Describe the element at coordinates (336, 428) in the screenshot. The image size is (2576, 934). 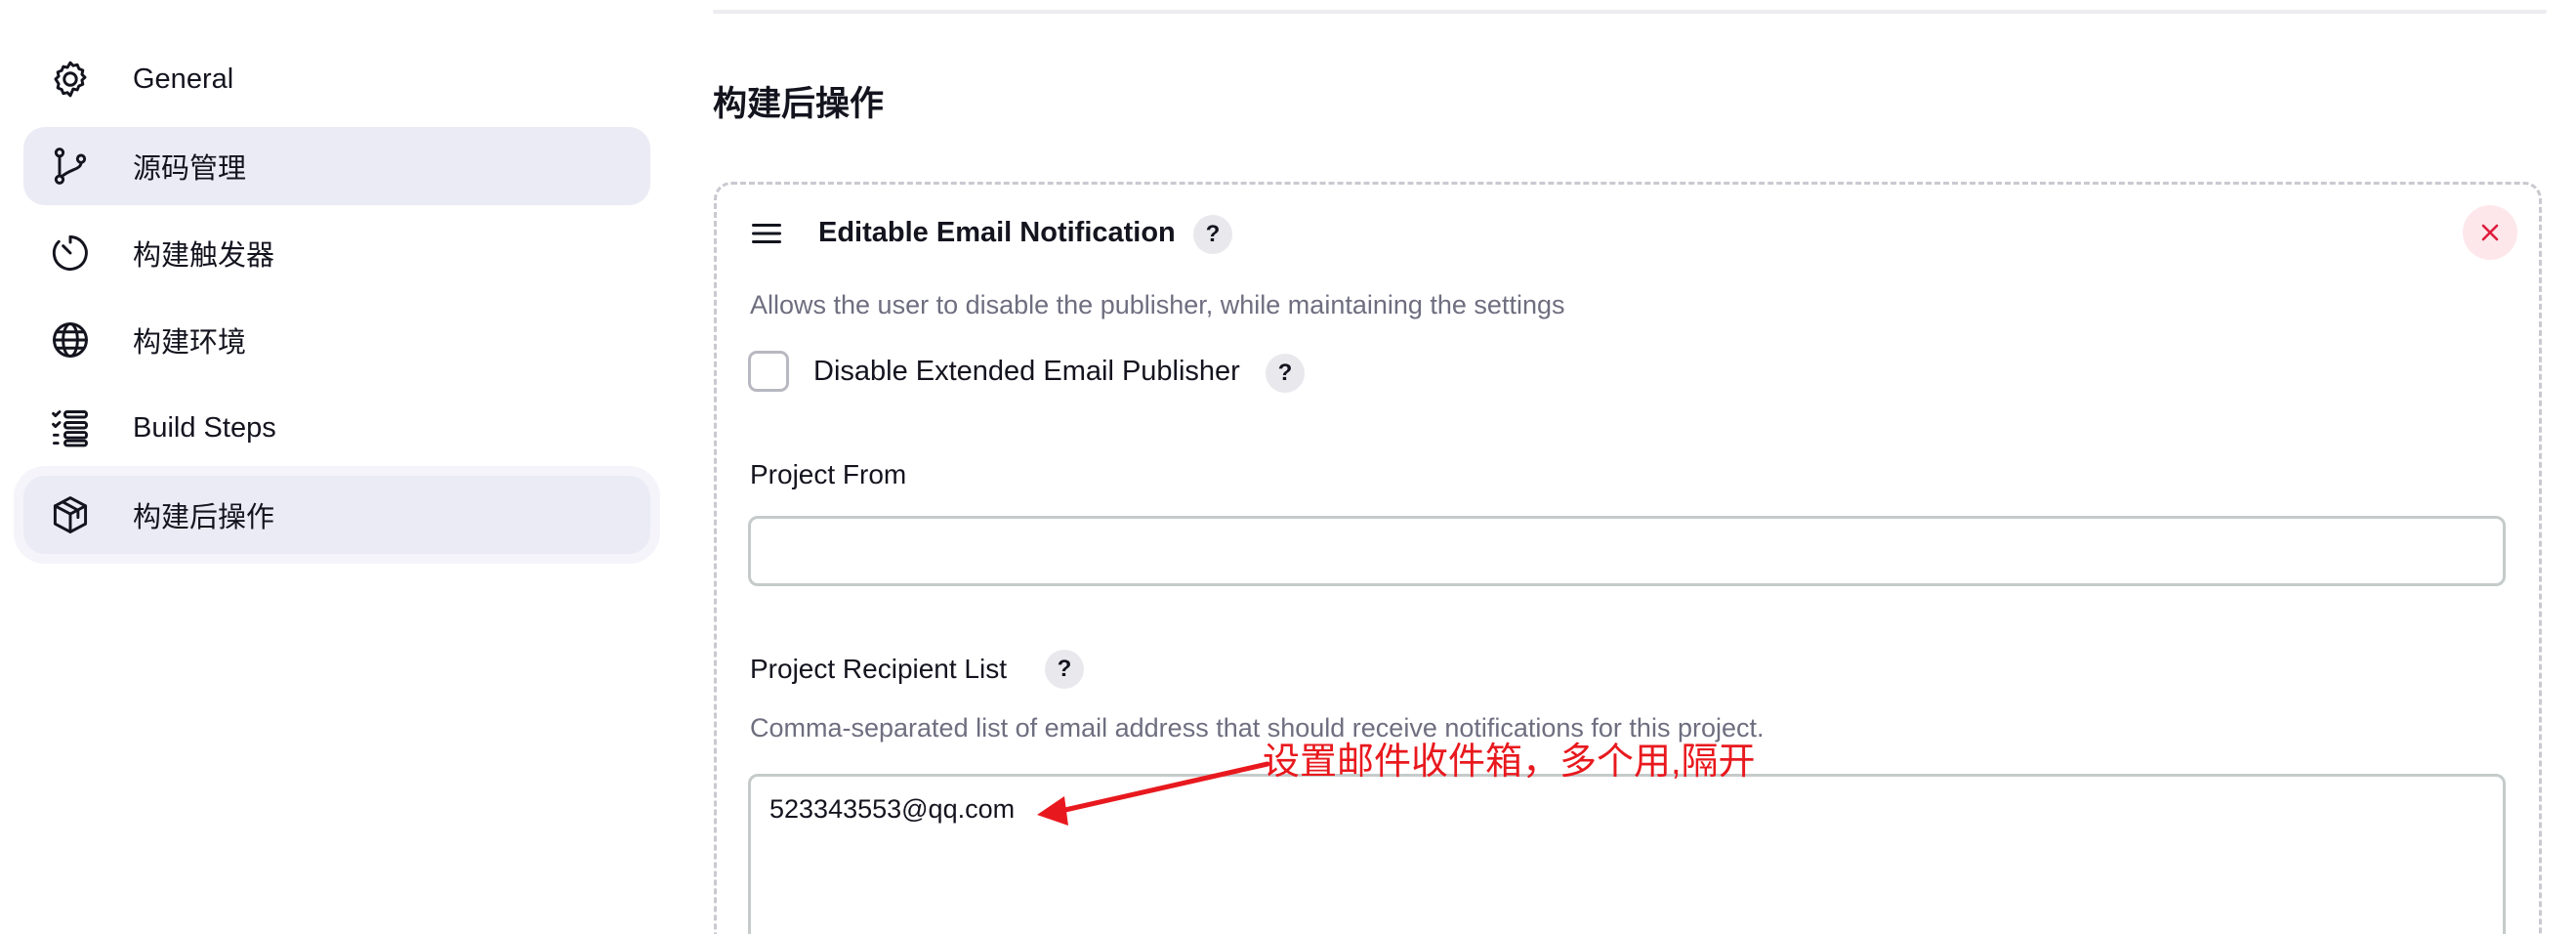
I see `sidebar-item-build-steps: Build Steps` at that location.